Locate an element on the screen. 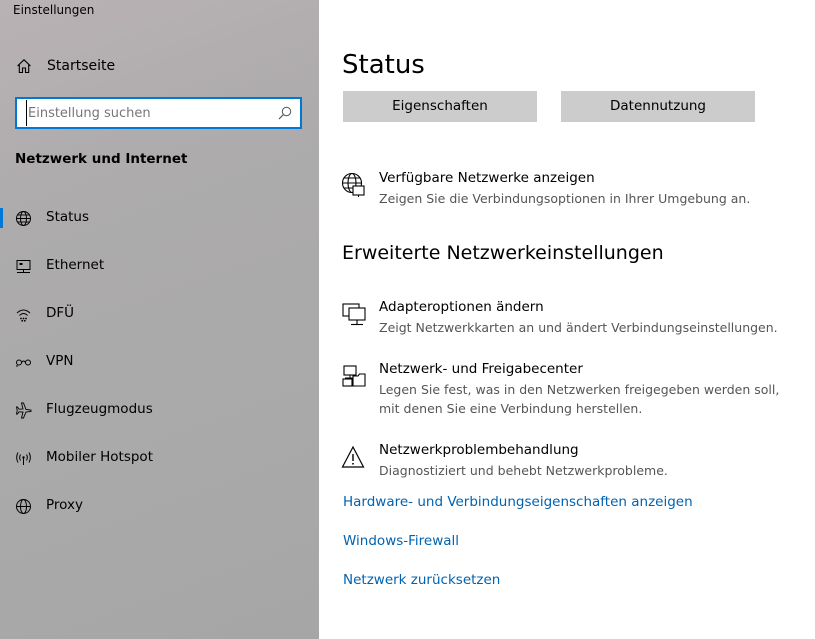  sidebar-item-label: Flugzeugmodus is located at coordinates (99, 409).